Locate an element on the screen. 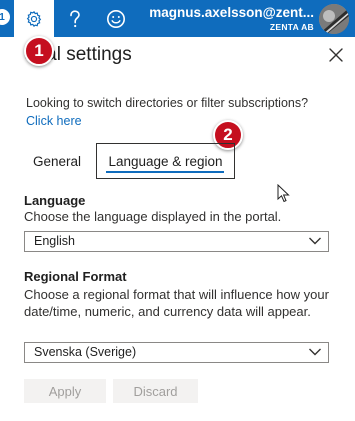 The image size is (355, 421). help-button is located at coordinates (75, 18).